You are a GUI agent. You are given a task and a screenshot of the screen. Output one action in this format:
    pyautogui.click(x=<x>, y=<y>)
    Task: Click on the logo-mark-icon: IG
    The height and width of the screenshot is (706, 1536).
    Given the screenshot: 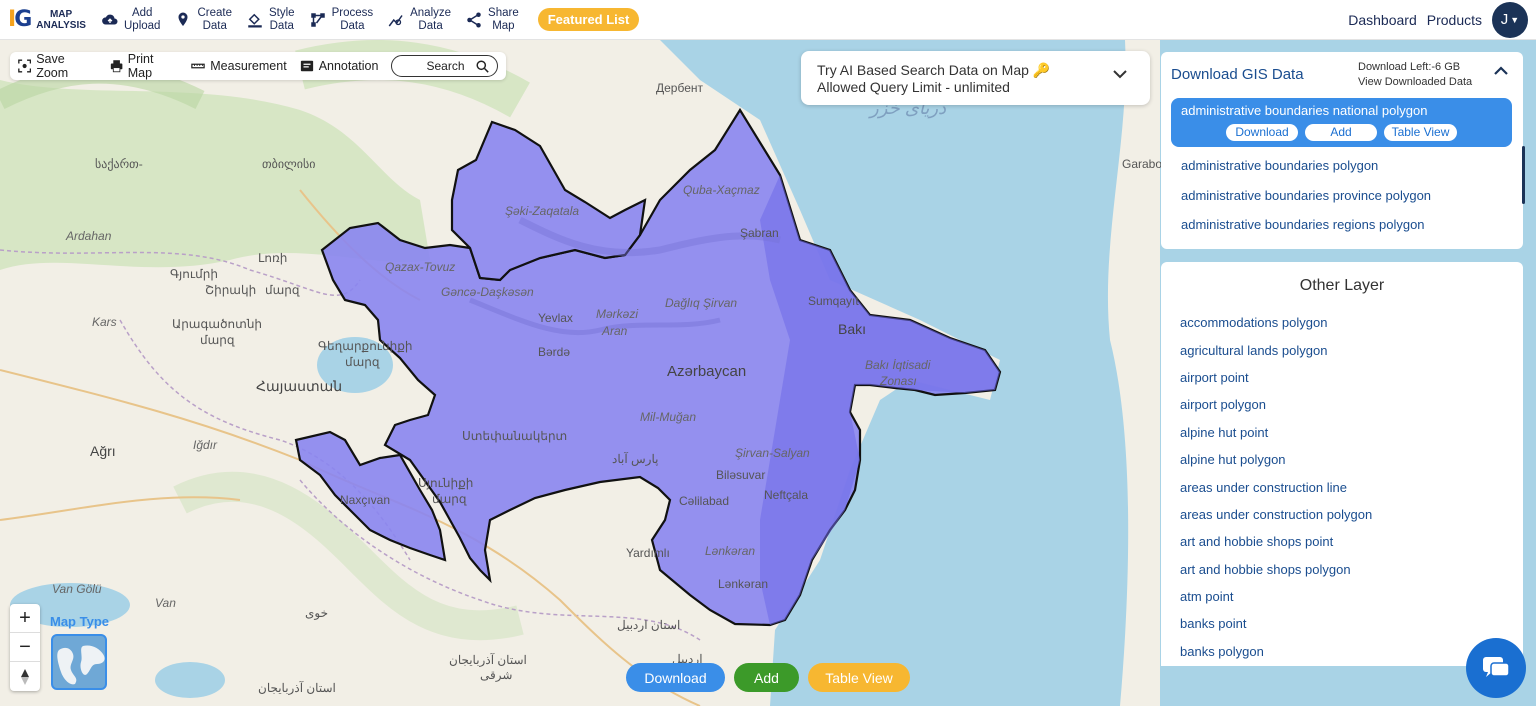 What is the action you would take?
    pyautogui.click(x=20, y=19)
    